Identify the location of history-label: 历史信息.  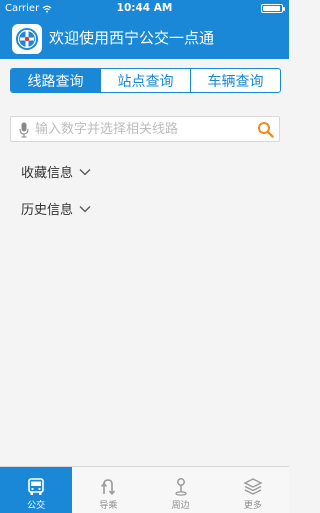
(47, 210).